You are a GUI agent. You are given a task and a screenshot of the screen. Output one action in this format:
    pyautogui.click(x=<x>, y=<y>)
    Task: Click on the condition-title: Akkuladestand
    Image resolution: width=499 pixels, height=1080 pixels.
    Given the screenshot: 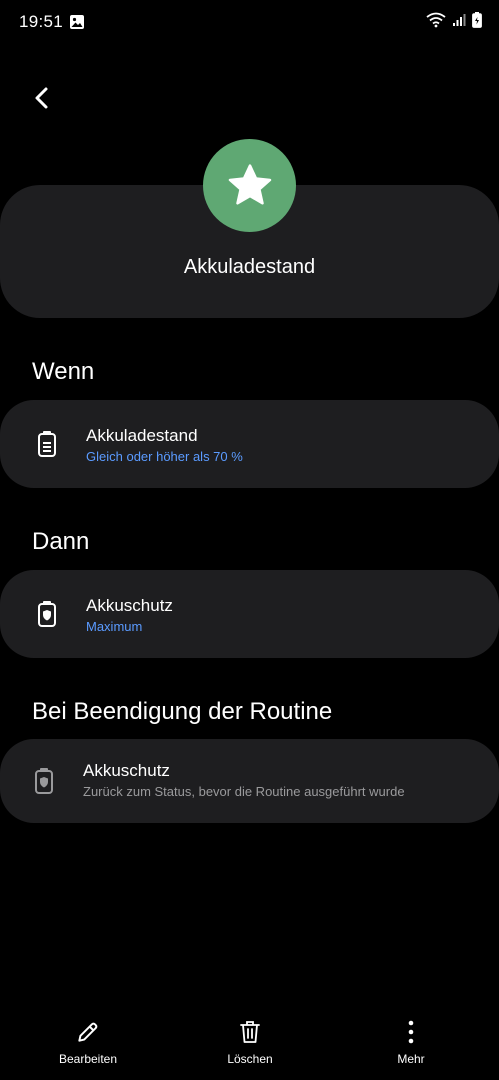 What is the action you would take?
    pyautogui.click(x=142, y=435)
    